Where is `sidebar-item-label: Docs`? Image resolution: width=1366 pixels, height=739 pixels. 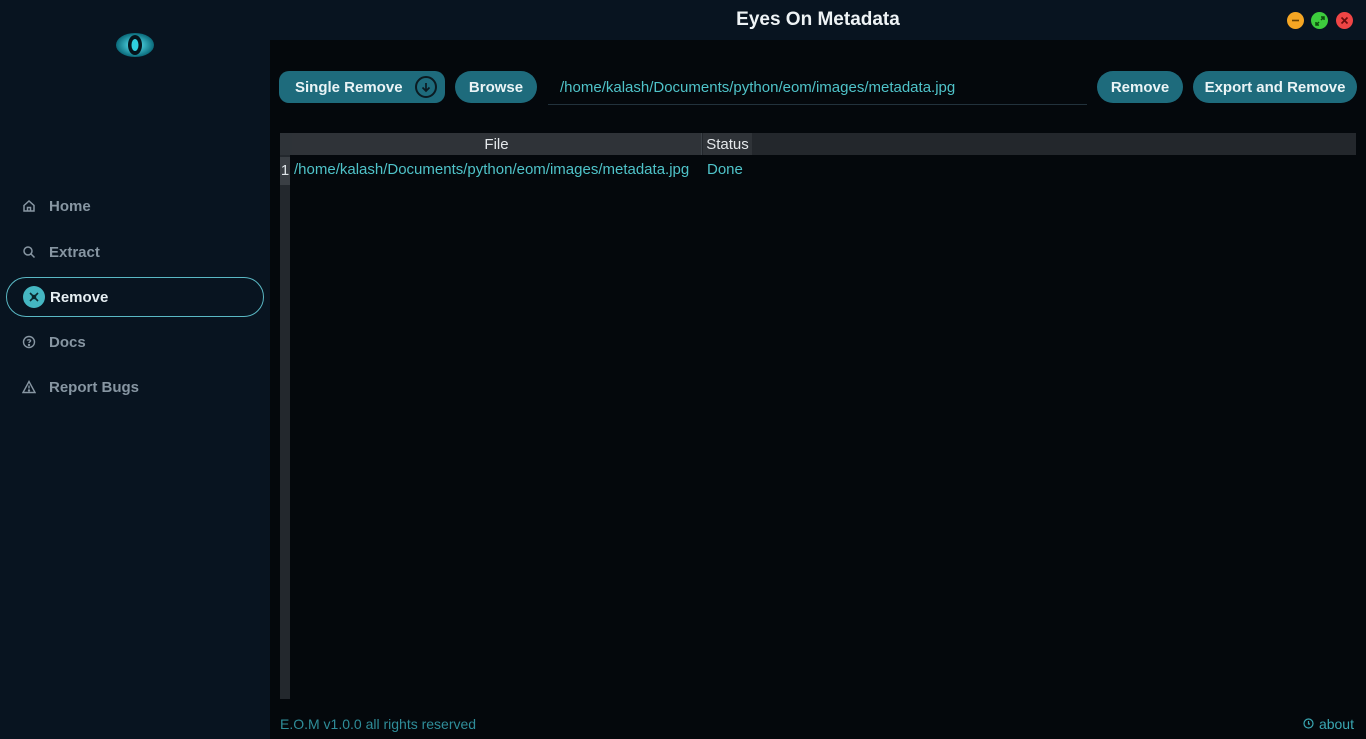
sidebar-item-label: Docs is located at coordinates (67, 342).